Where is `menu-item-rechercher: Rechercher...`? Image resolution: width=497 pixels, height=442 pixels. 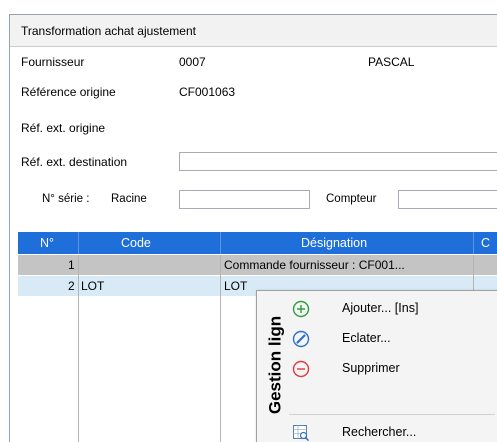 menu-item-rechercher: Rechercher... is located at coordinates (393, 430).